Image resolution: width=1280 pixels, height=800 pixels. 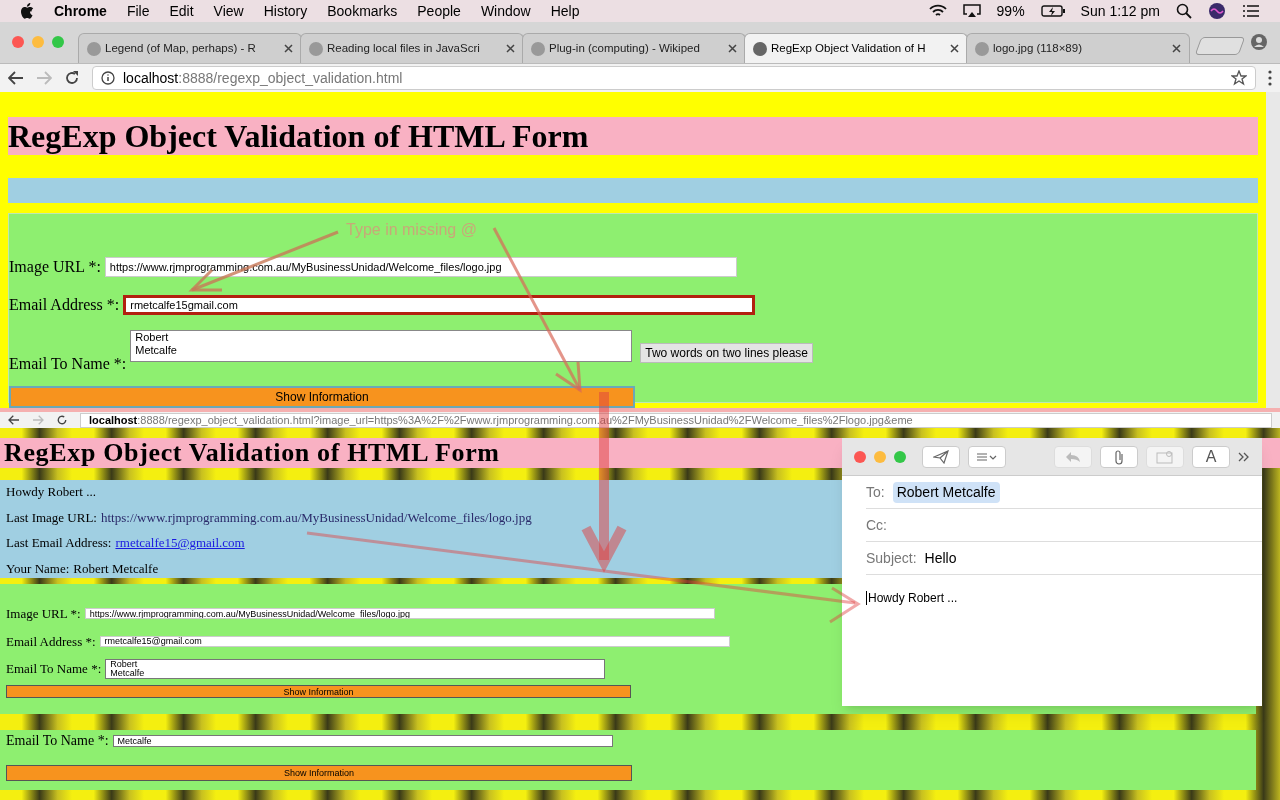 I want to click on paperclip-icon, so click(x=1119, y=456).